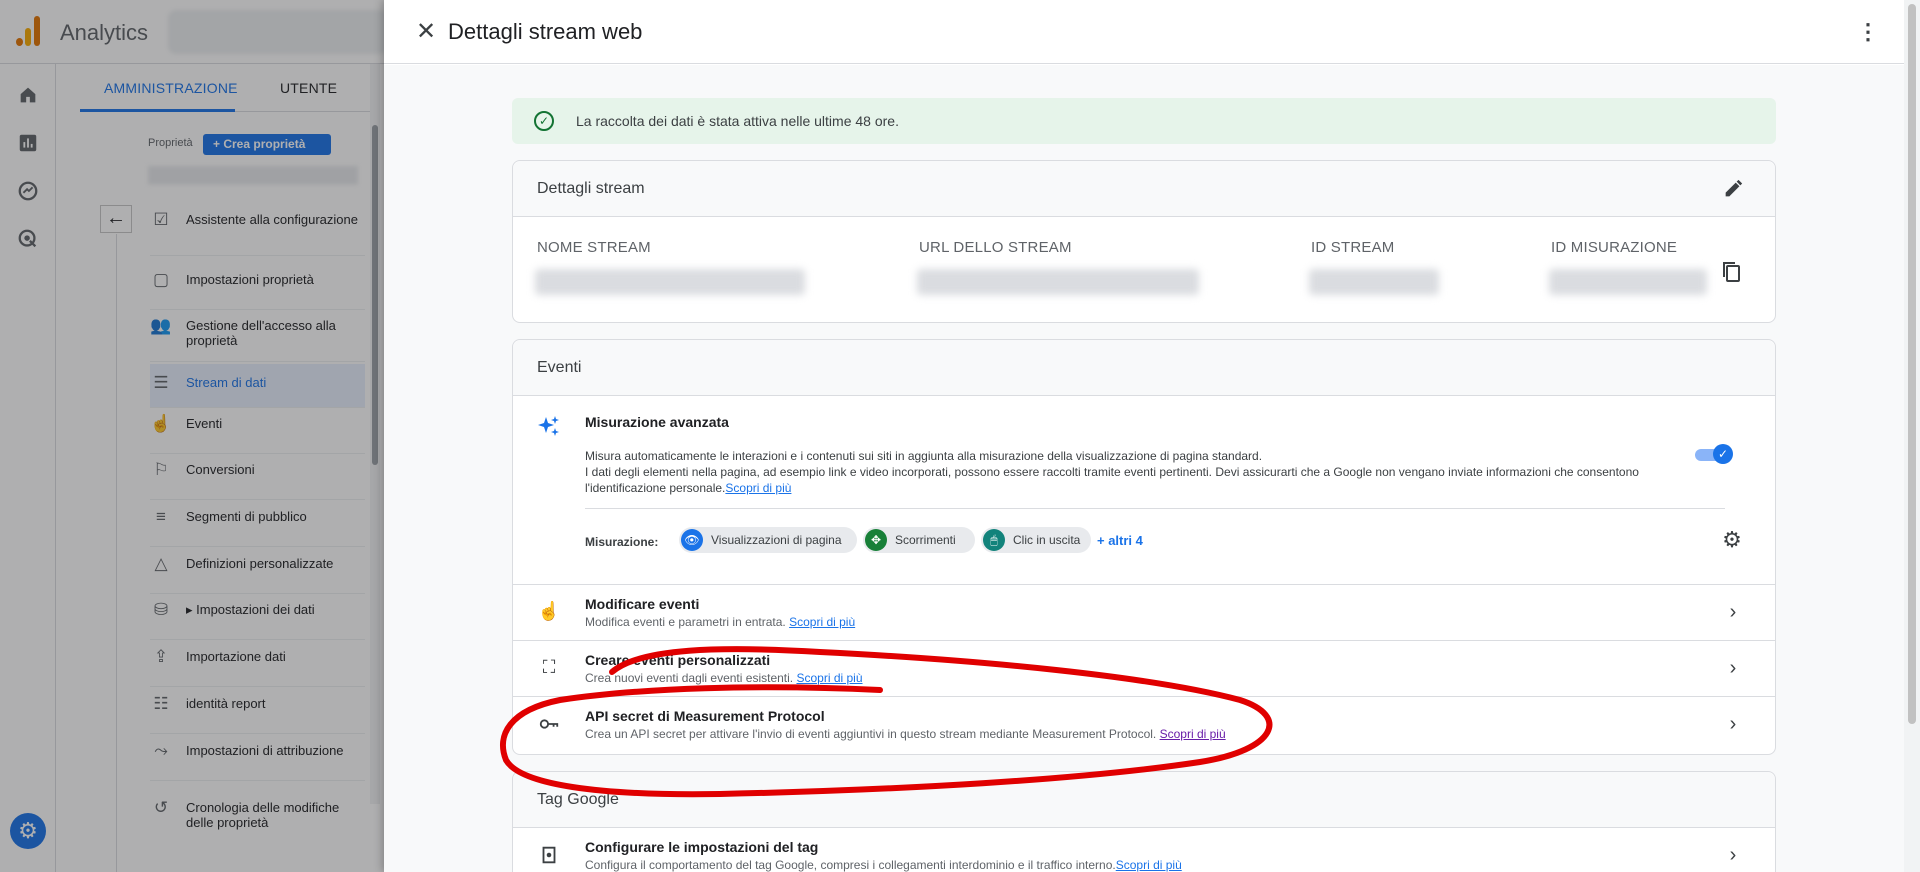  Describe the element at coordinates (1628, 282) in the screenshot. I see `measurement-id-value` at that location.